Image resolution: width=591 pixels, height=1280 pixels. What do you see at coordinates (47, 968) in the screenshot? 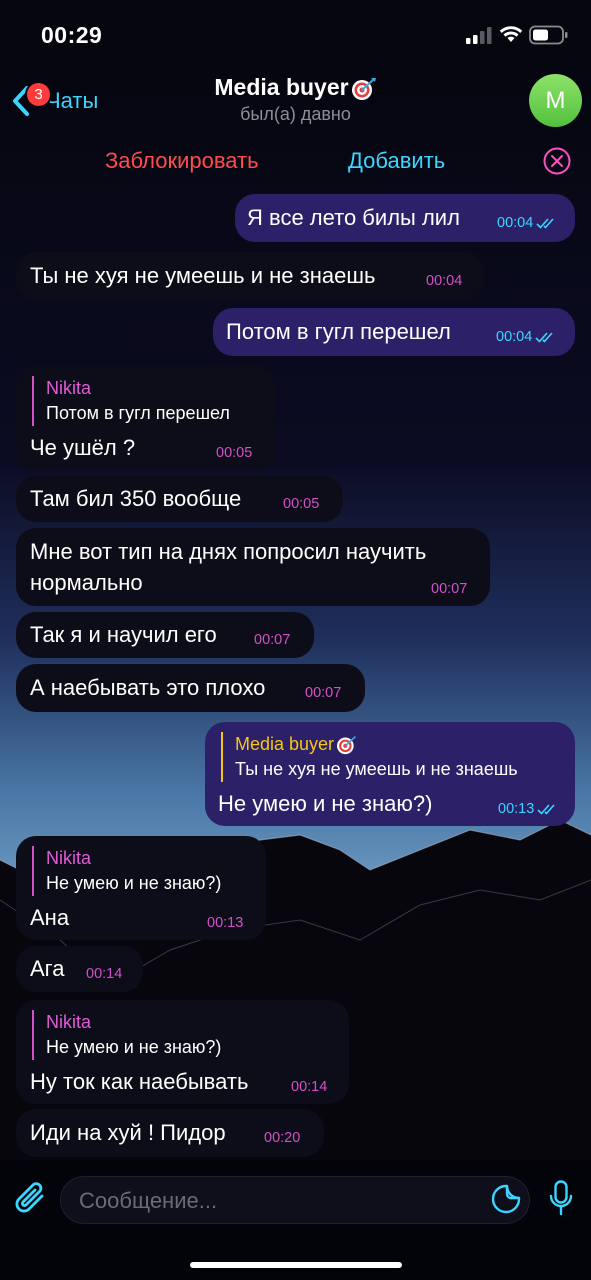
I see `message-text: Ага` at bounding box center [47, 968].